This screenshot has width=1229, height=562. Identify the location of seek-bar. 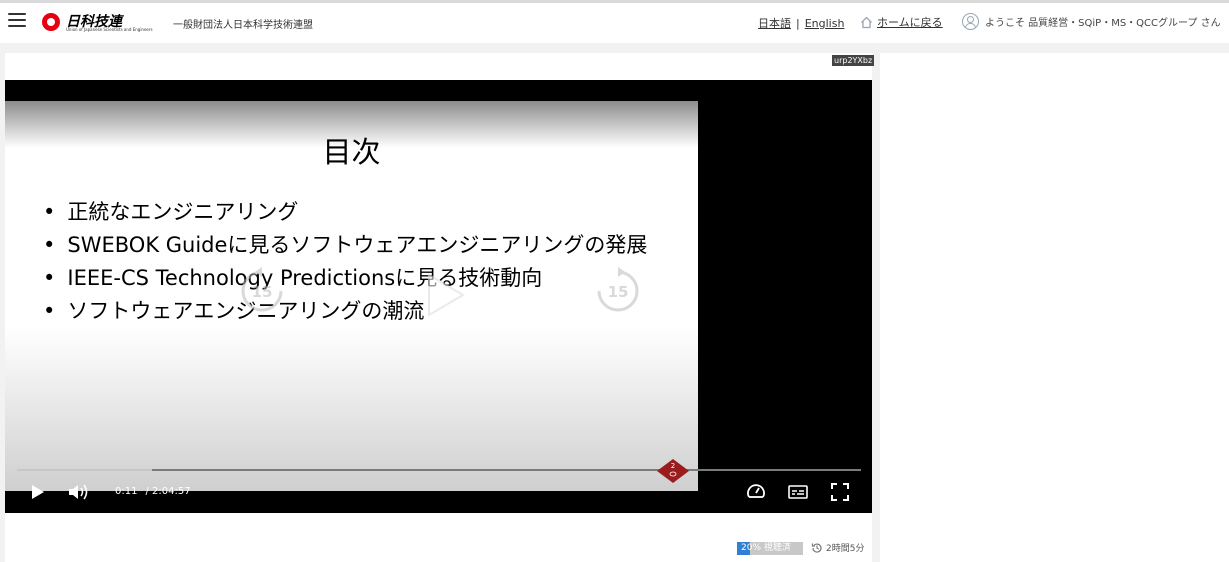
(439, 470).